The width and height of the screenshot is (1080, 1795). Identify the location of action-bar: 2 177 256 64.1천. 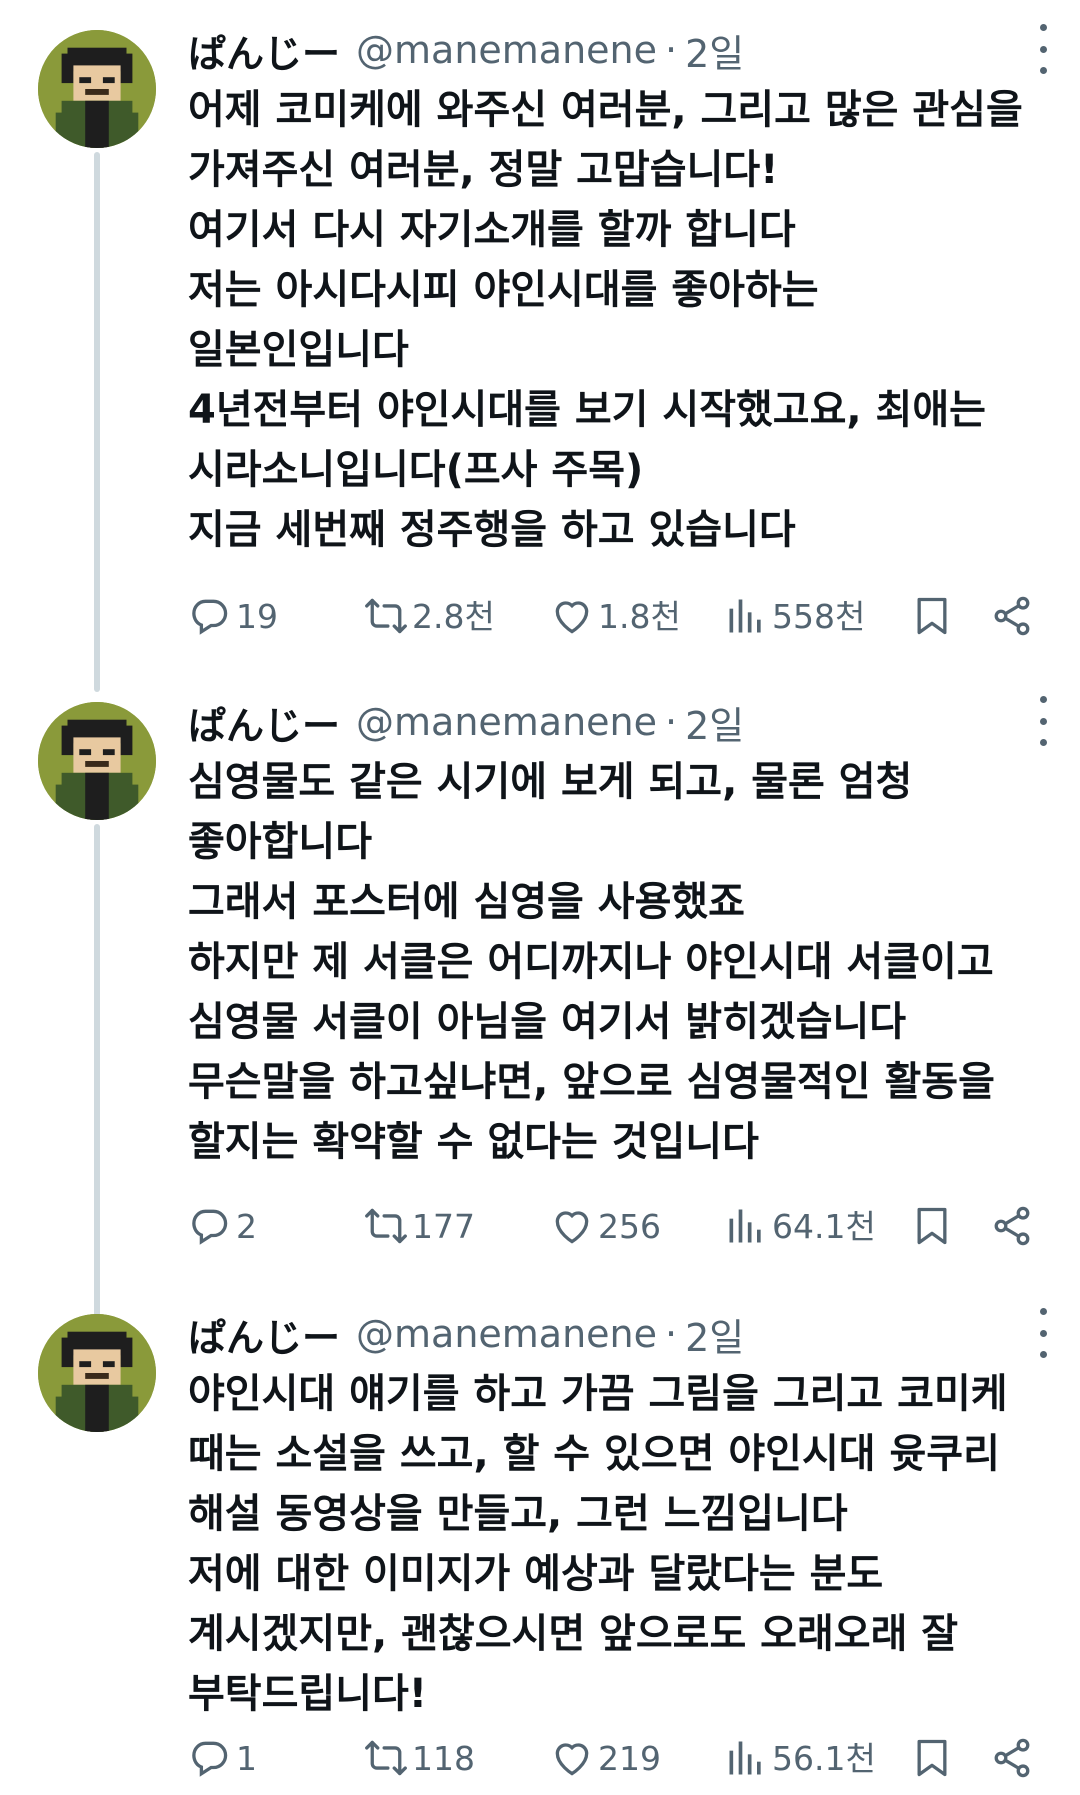
(624, 1226).